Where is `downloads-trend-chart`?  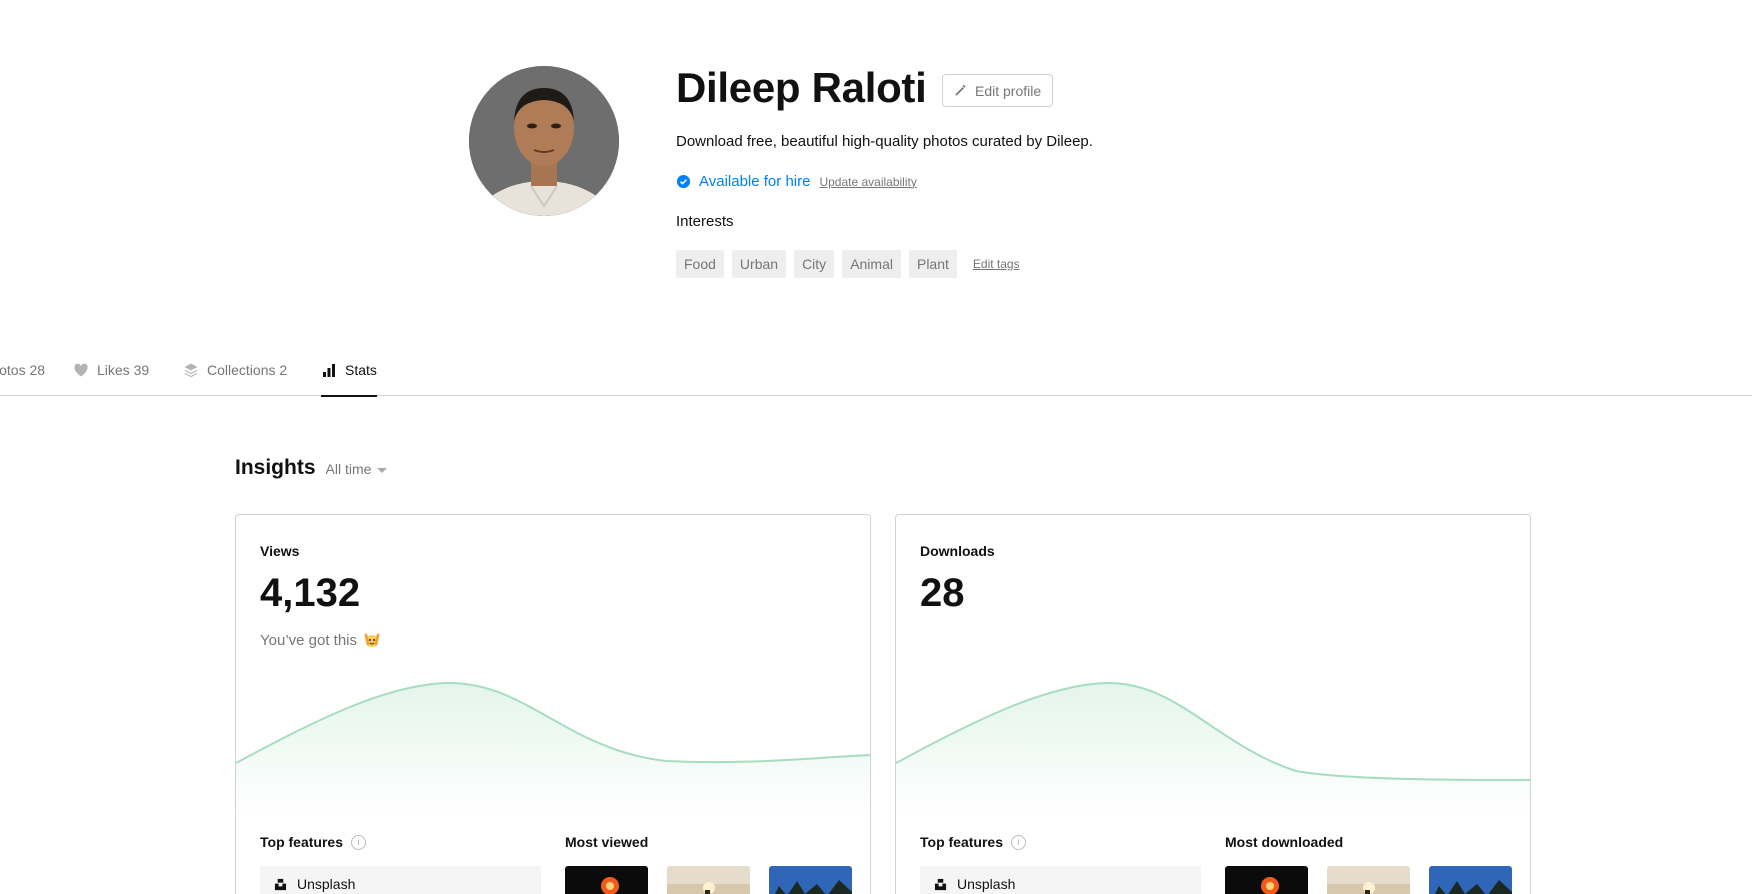
downloads-trend-chart is located at coordinates (1213, 748).